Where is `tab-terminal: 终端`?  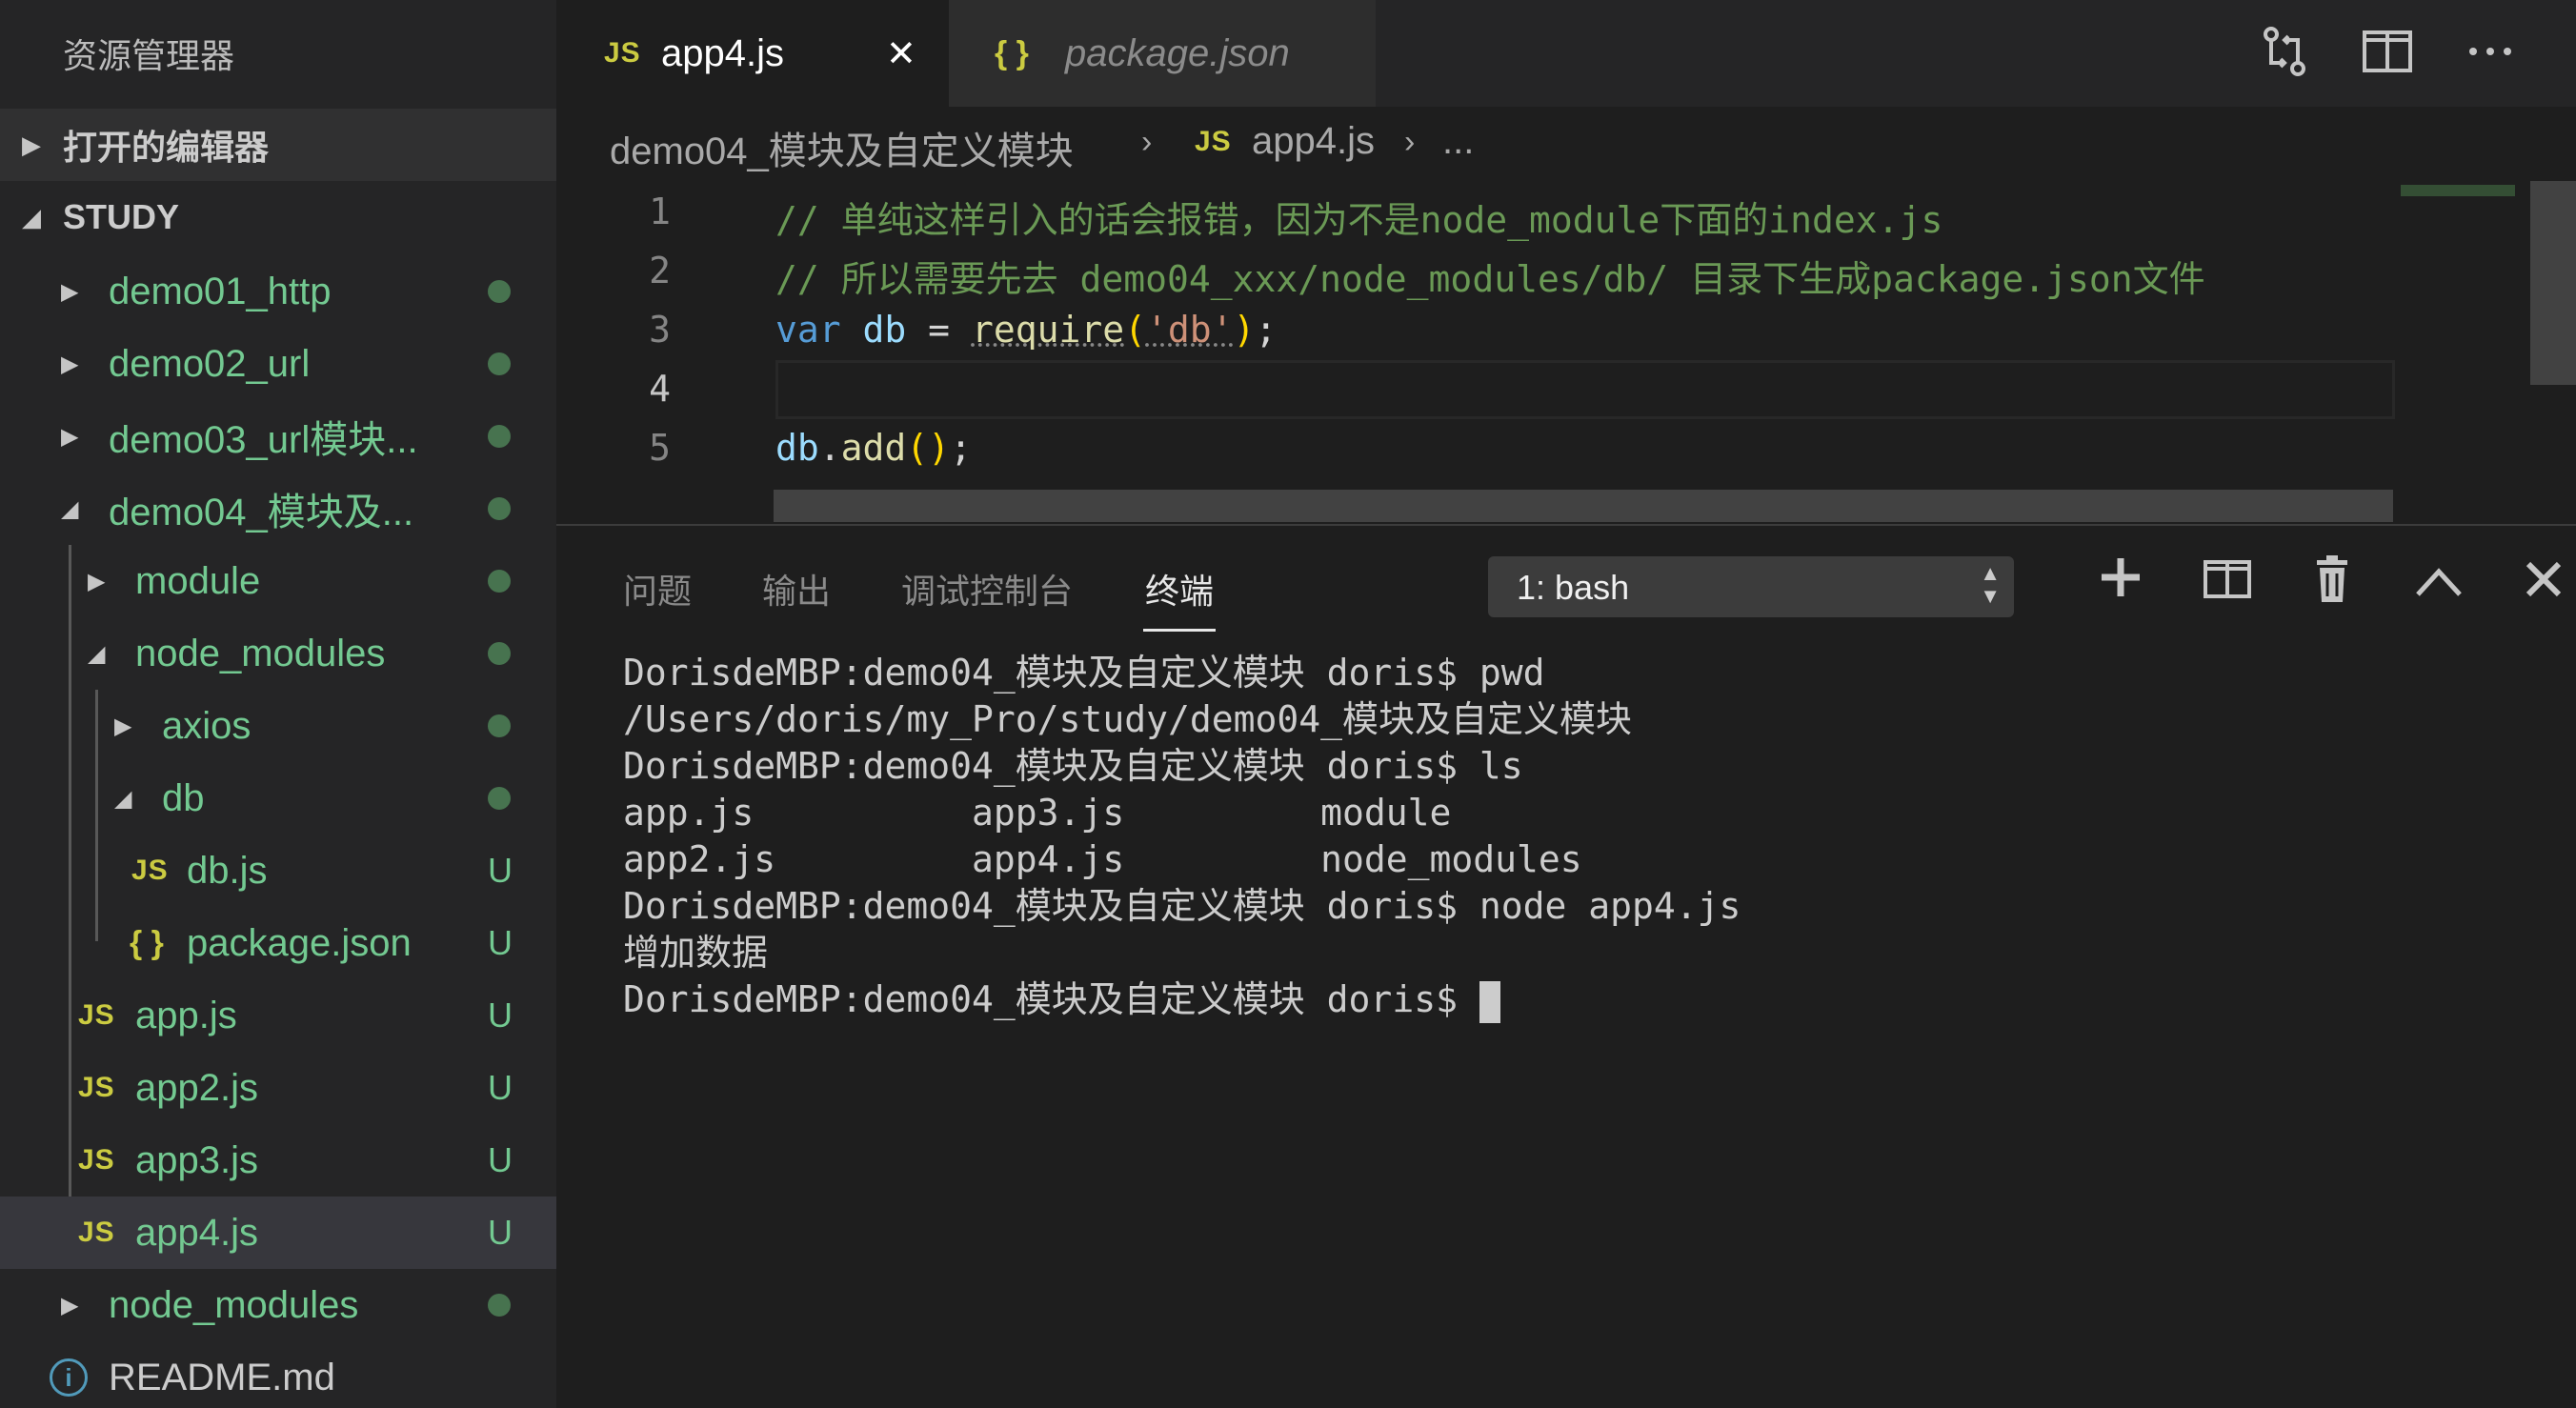
tab-terminal: 终端 is located at coordinates (1179, 588).